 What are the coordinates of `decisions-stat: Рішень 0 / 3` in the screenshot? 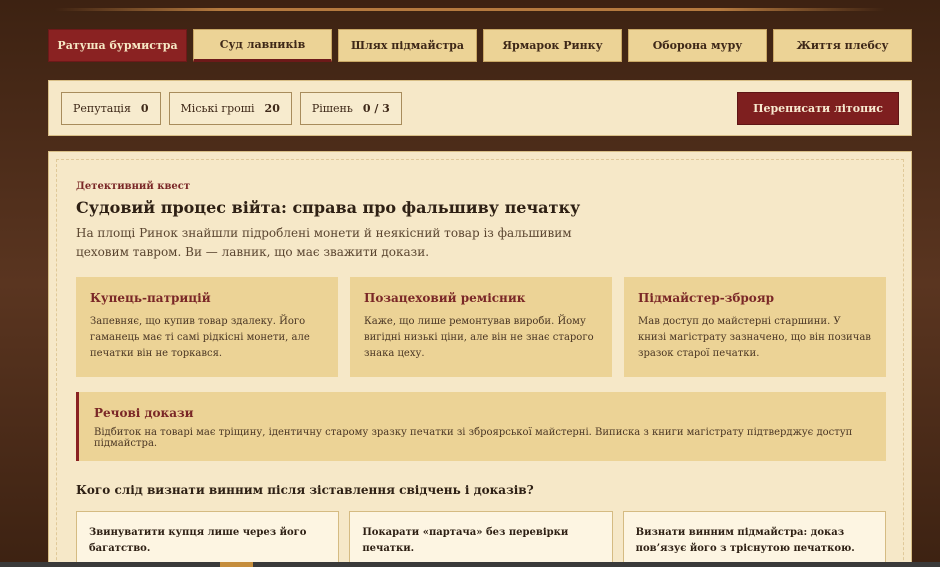 It's located at (350, 108).